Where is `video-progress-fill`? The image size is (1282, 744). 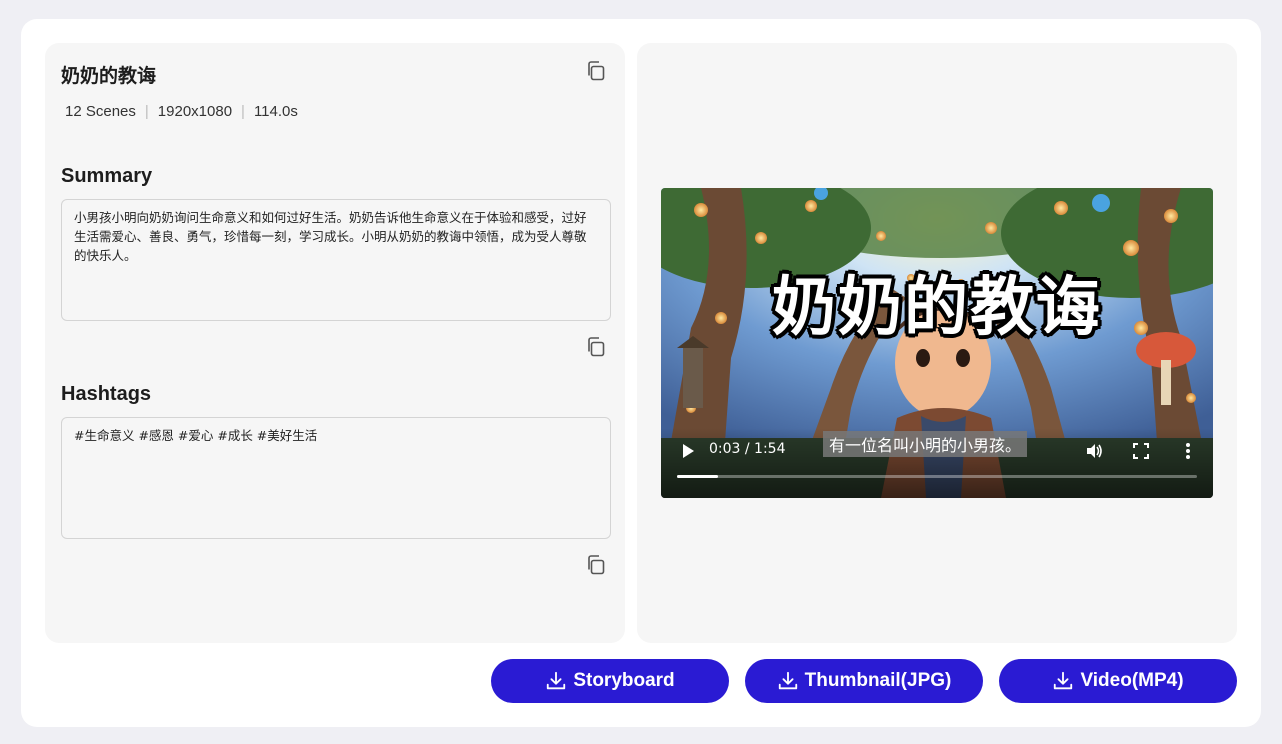 video-progress-fill is located at coordinates (697, 476).